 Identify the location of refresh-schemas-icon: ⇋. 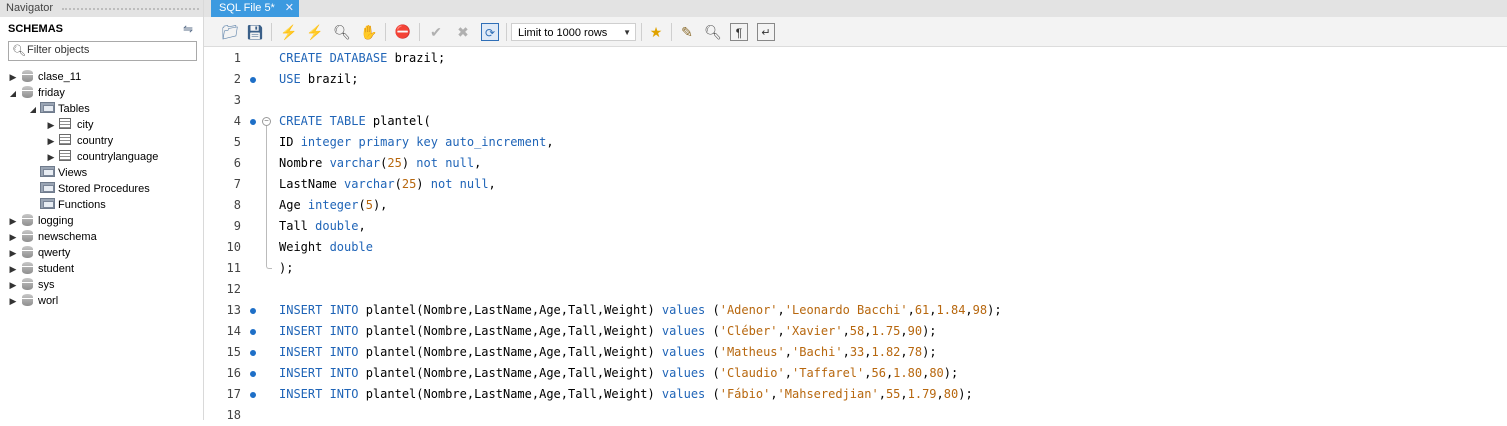
(188, 29).